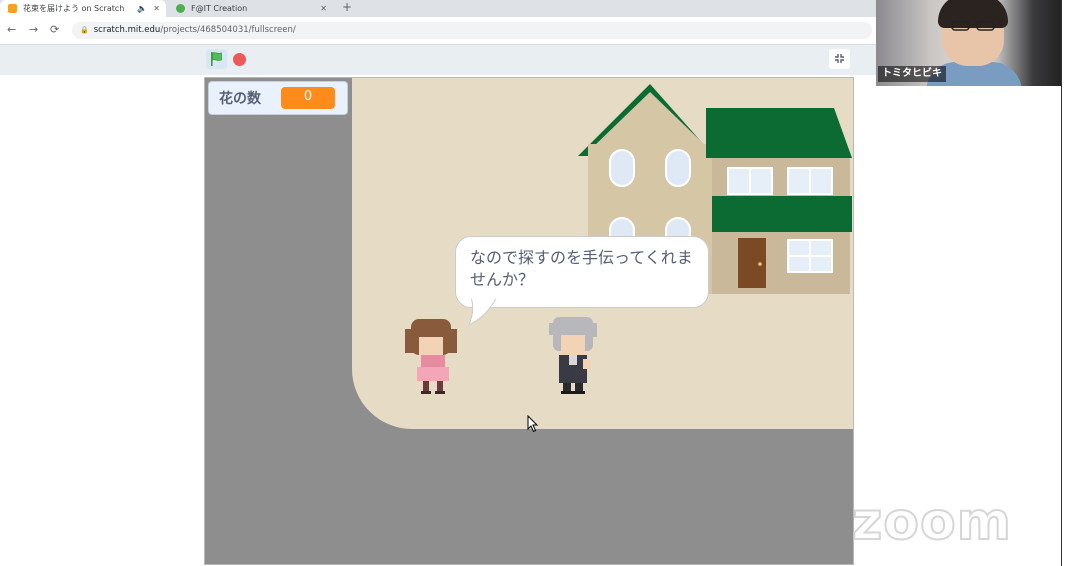 The height and width of the screenshot is (566, 1071). What do you see at coordinates (483, 311) in the screenshot?
I see `speech-bubble-tail` at bounding box center [483, 311].